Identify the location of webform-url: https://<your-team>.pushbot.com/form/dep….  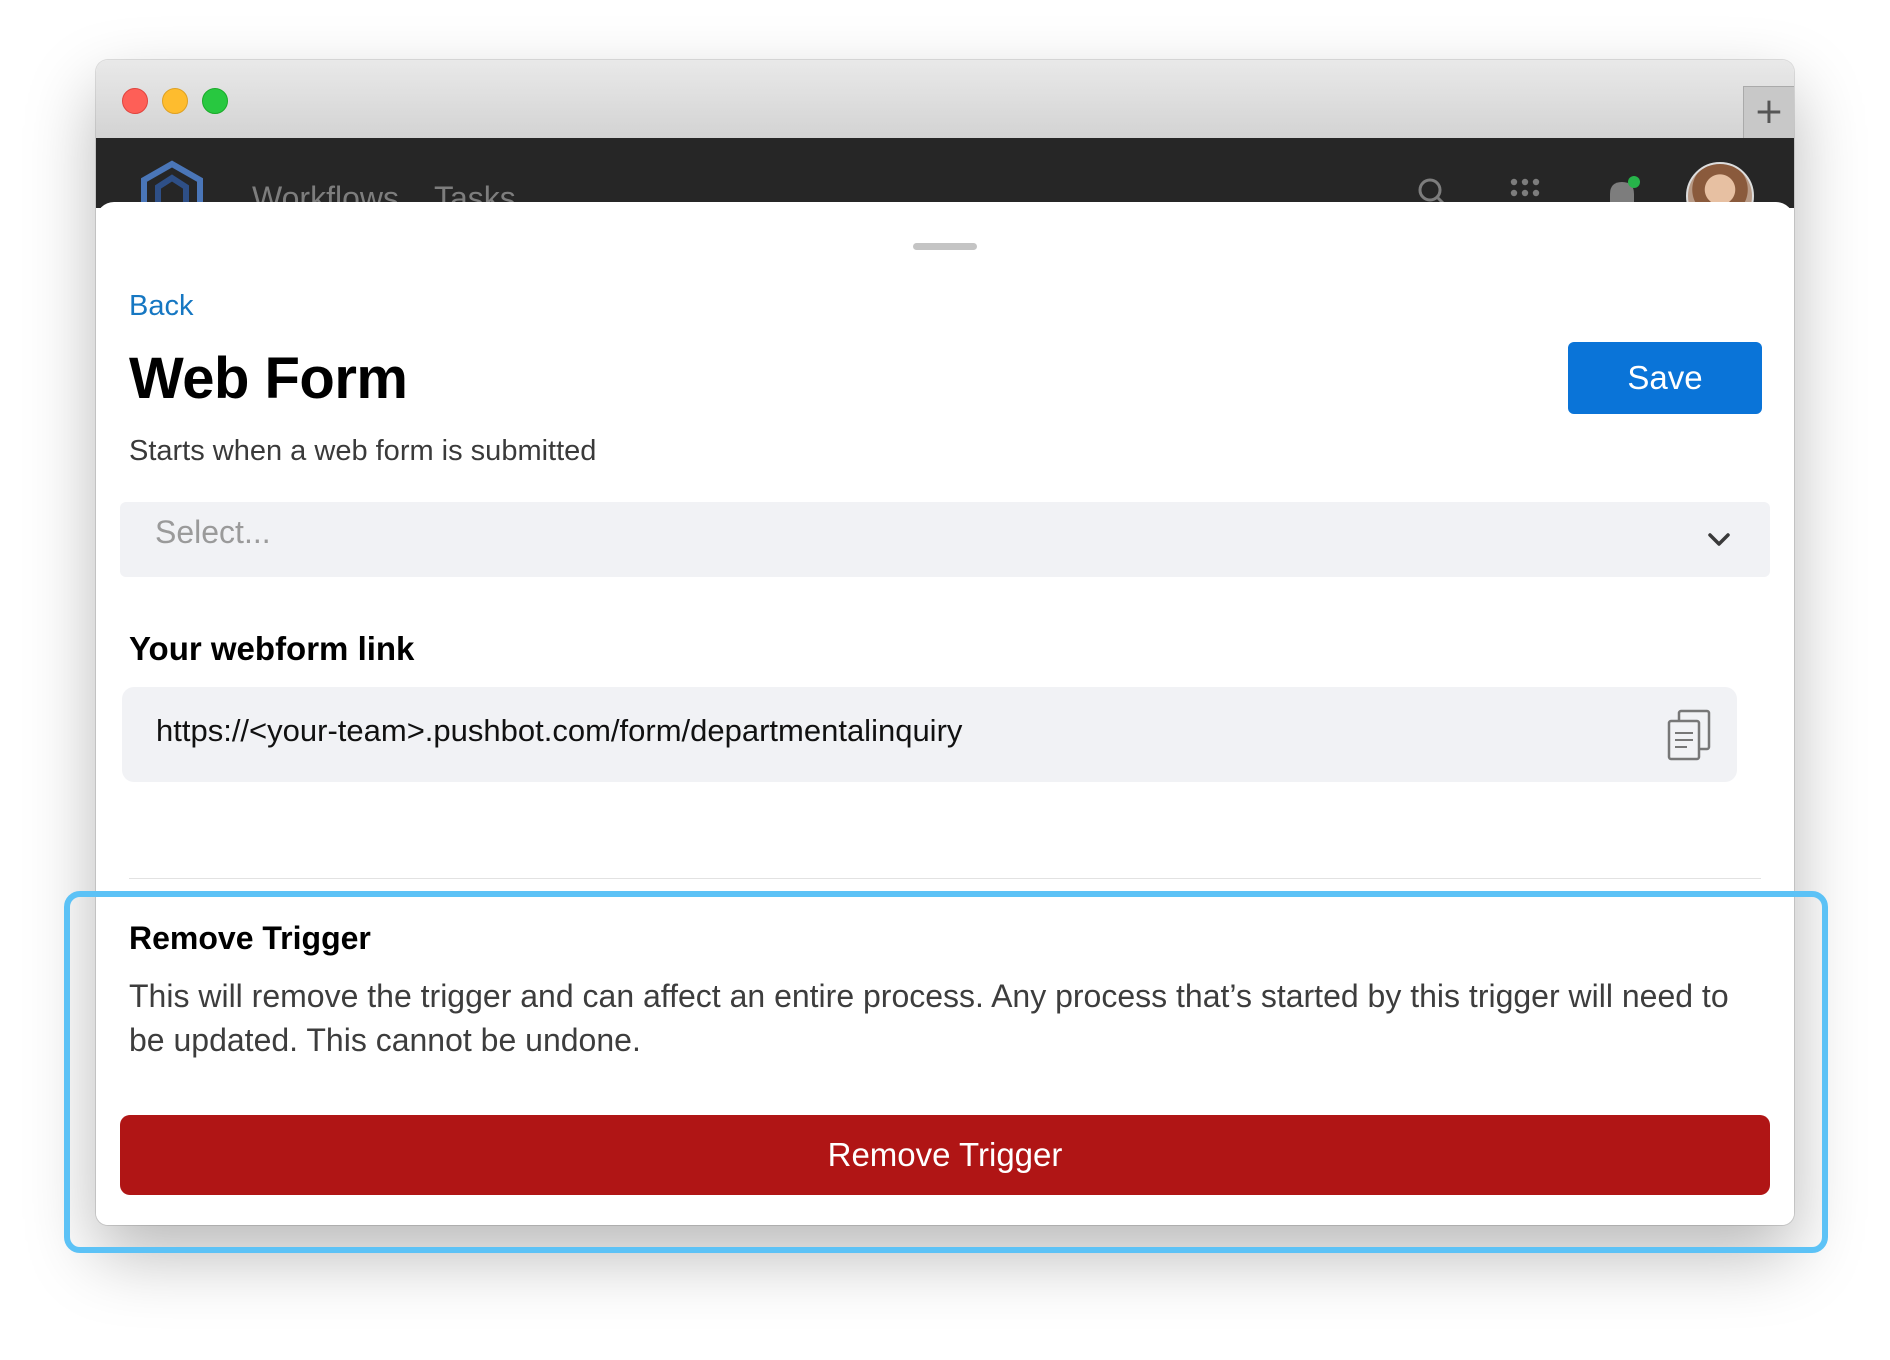
(559, 731).